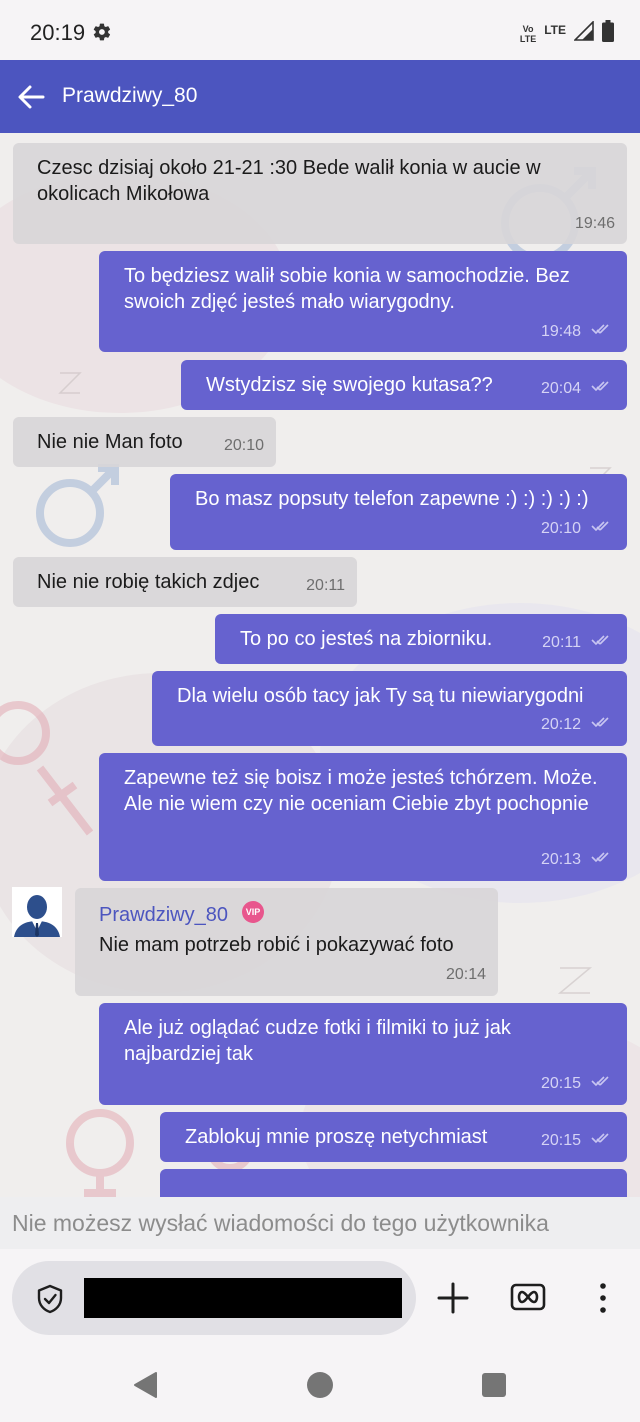 The height and width of the screenshot is (1422, 640). I want to click on redacted-input-content, so click(243, 1298).